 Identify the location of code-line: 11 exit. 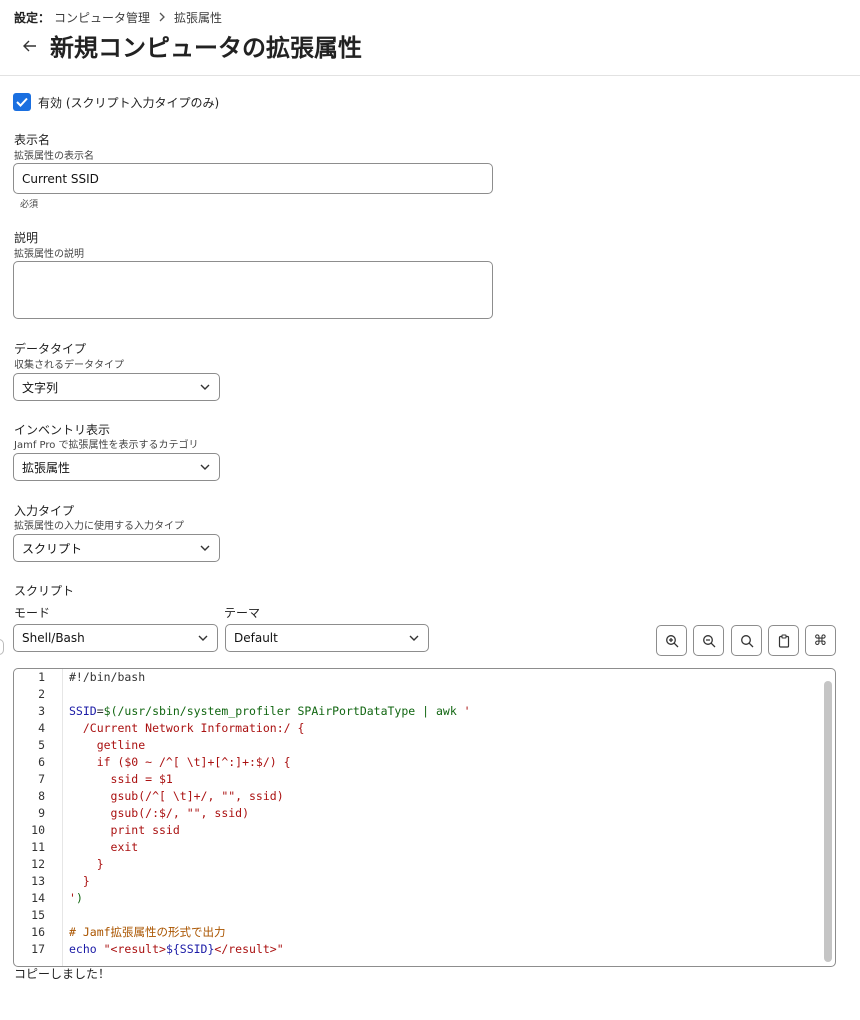
(424, 847).